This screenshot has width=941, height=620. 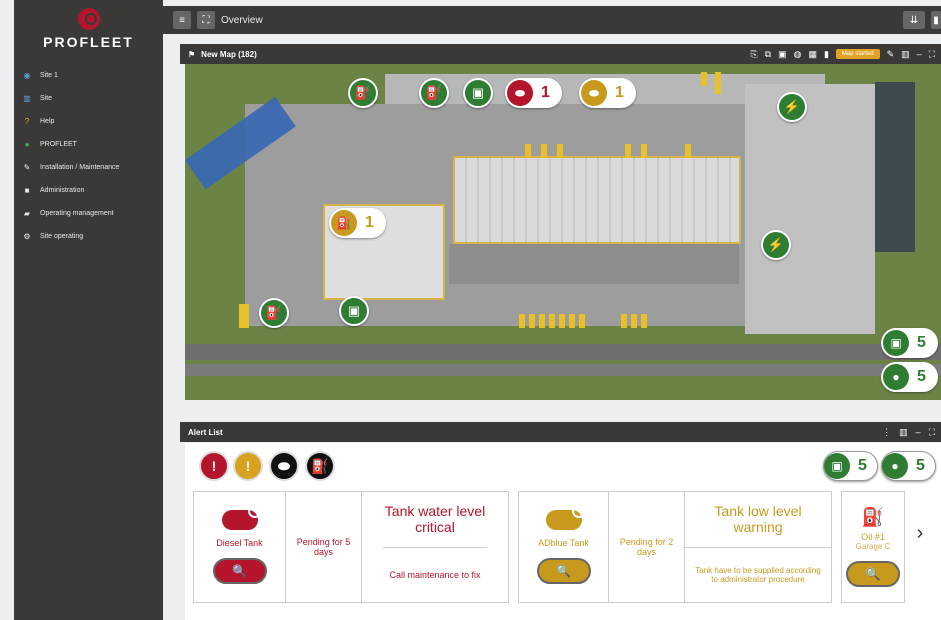 I want to click on location-icon: ◍, so click(x=798, y=54).